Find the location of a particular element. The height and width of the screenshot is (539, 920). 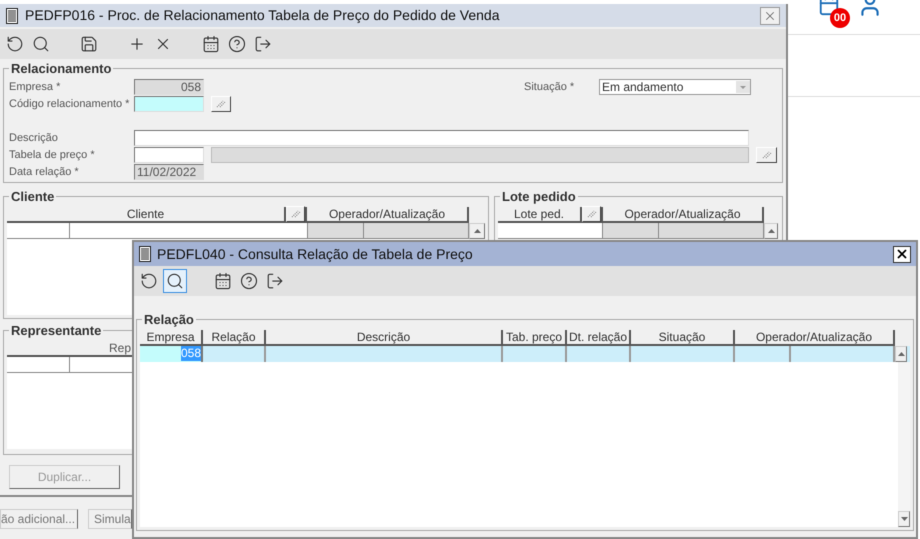

column-header: Relação is located at coordinates (234, 338).